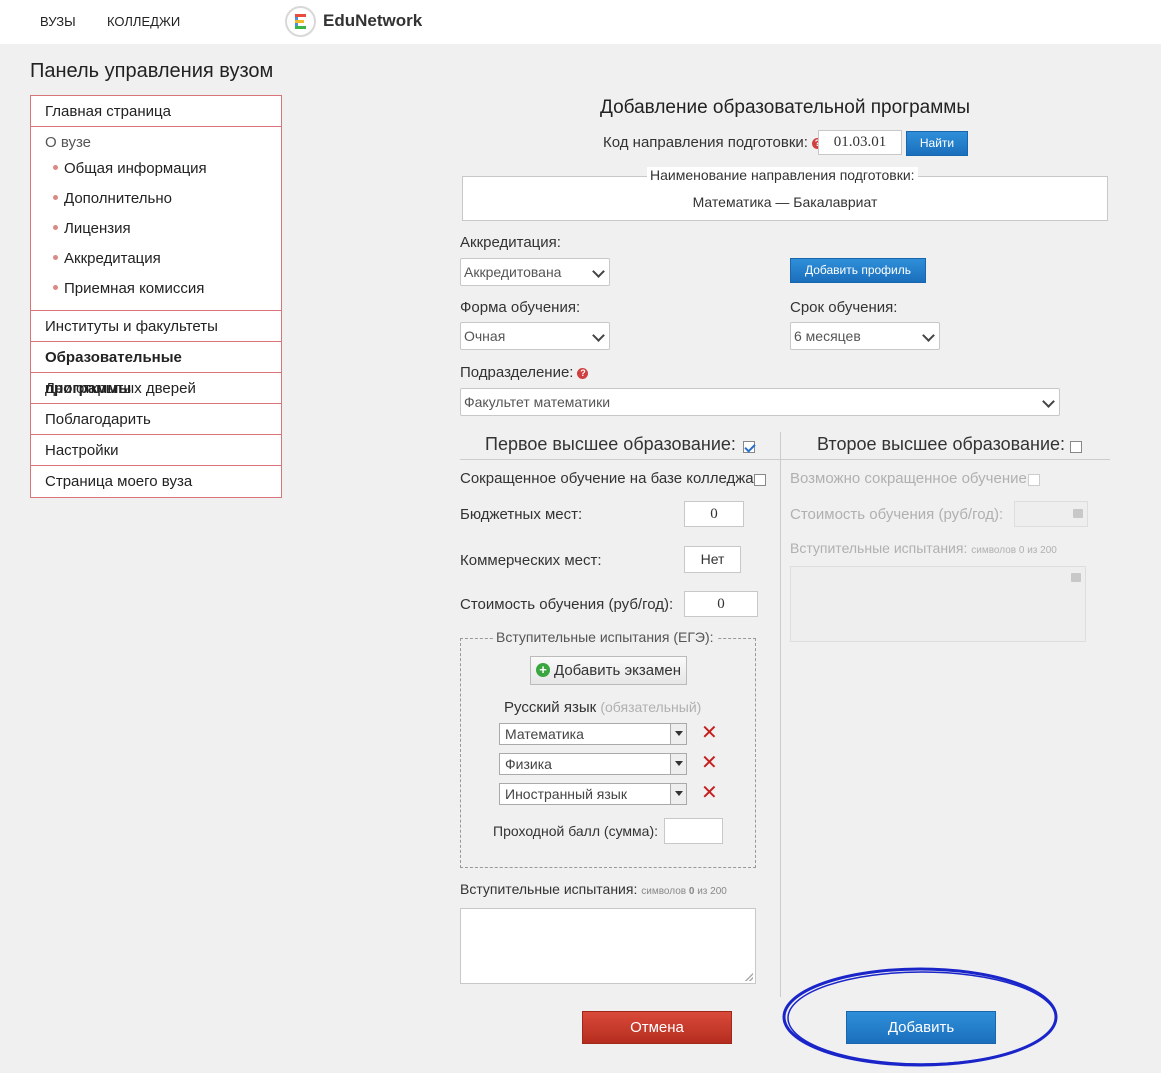 Image resolution: width=1161 pixels, height=1073 pixels. I want to click on second-short-checkbox, so click(1034, 480).